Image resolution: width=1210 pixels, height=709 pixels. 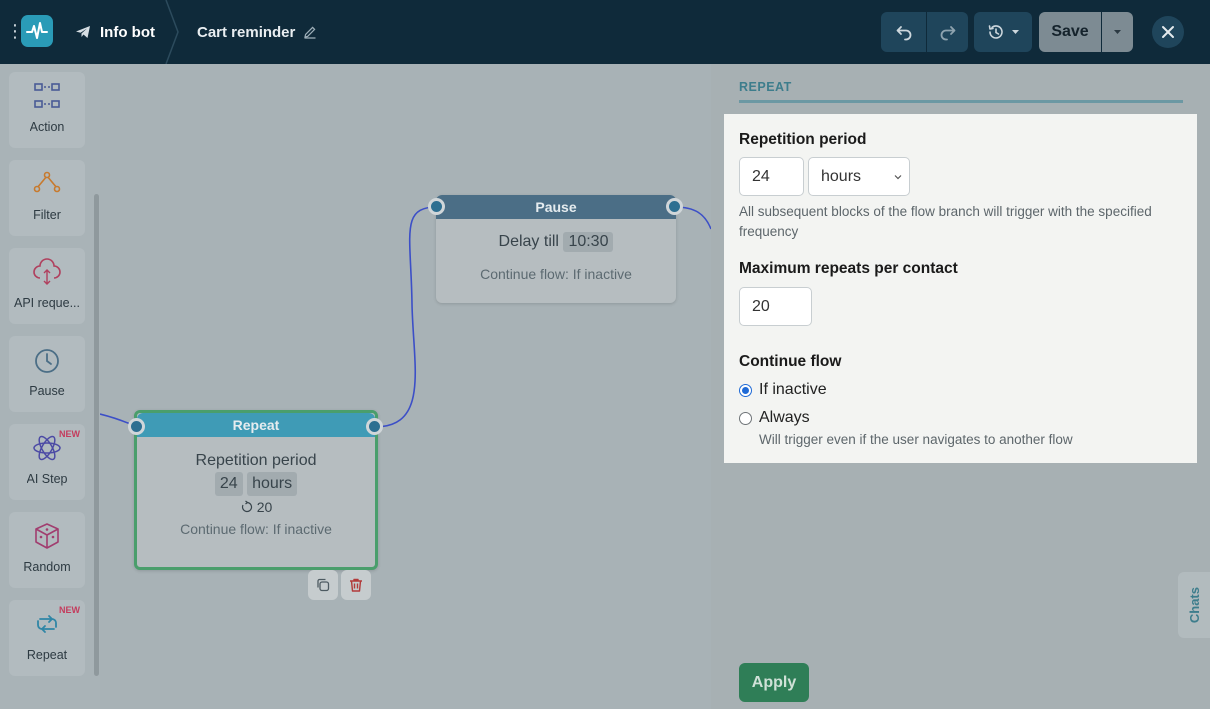 I want to click on repeat-max-count: 20, so click(x=264, y=507).